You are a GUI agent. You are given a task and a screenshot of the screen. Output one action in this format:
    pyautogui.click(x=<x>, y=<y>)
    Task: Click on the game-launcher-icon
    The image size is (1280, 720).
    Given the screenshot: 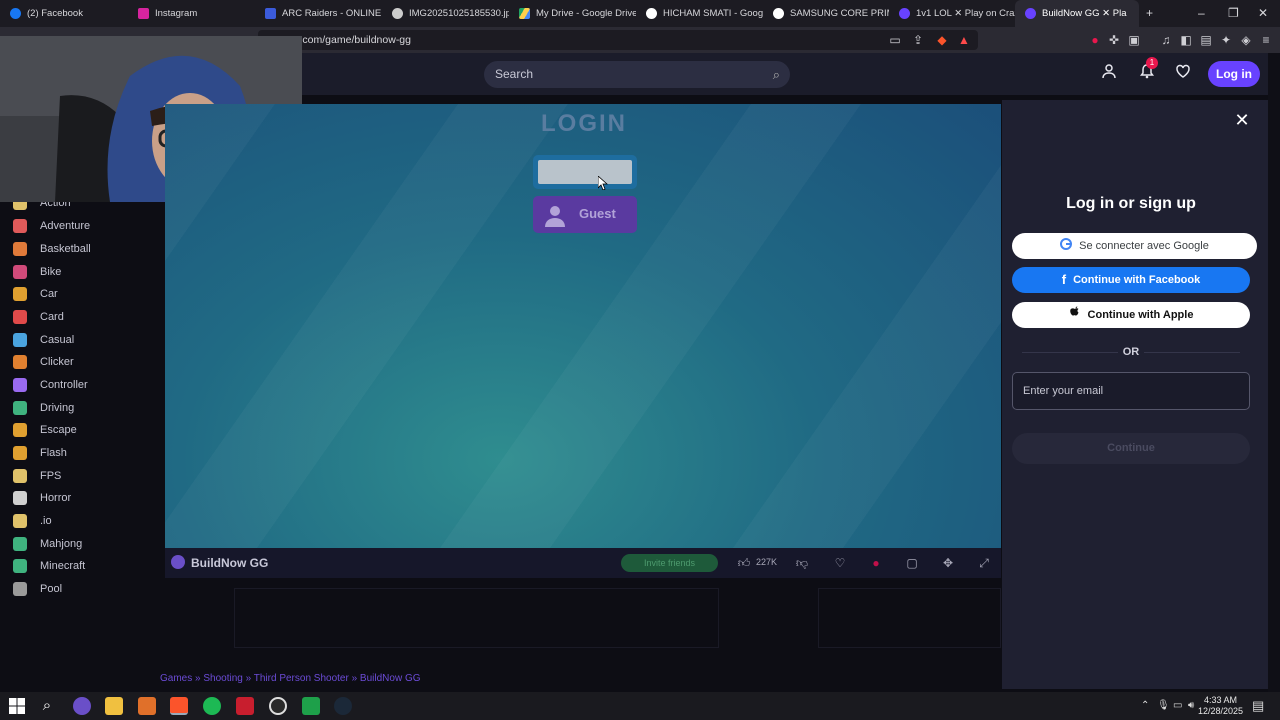 What is the action you would take?
    pyautogui.click(x=311, y=706)
    